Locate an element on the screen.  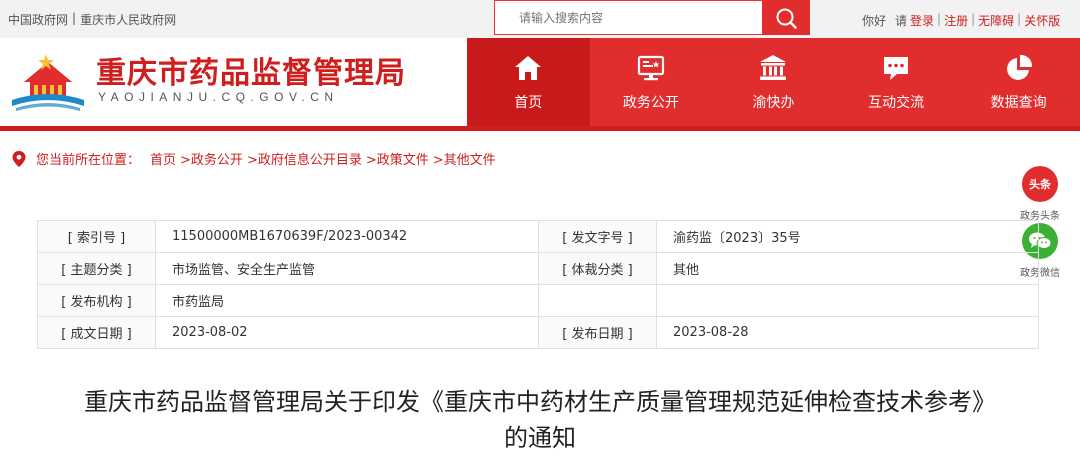
table-row: [ 发布机构 ] 市药监局 is located at coordinates (538, 300).